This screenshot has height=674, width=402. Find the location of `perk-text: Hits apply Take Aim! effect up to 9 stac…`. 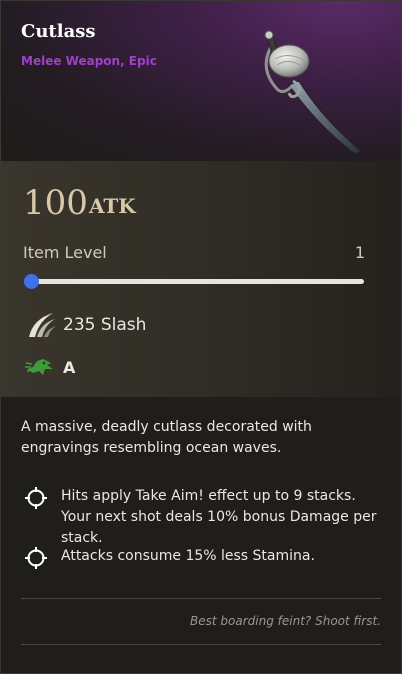

perk-text: Hits apply Take Aim! effect up to 9 stac… is located at coordinates (219, 517).